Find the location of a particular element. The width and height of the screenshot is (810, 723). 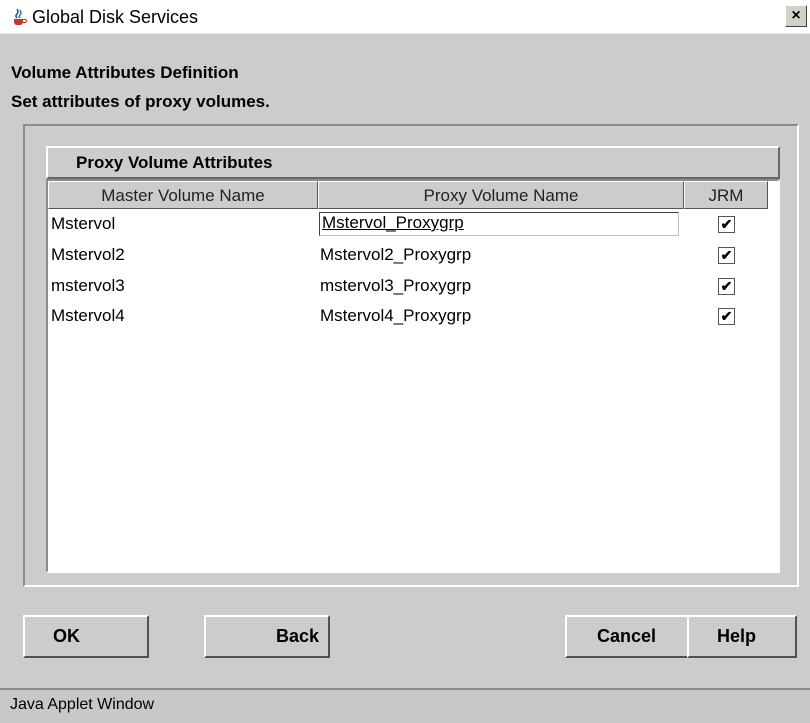

group-title: Proxy Volume Attributes is located at coordinates (174, 162).